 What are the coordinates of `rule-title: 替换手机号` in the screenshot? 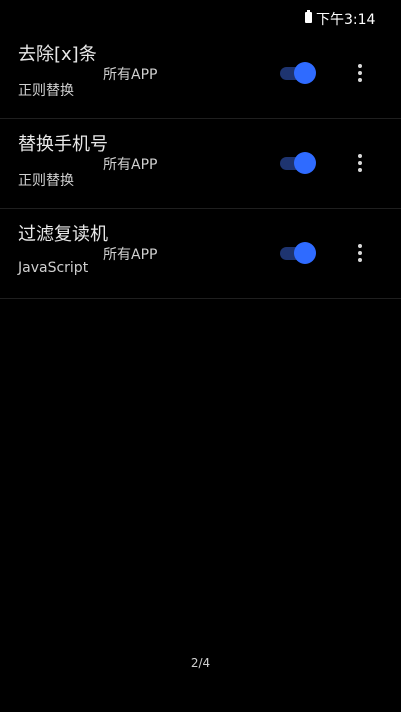 It's located at (63, 144).